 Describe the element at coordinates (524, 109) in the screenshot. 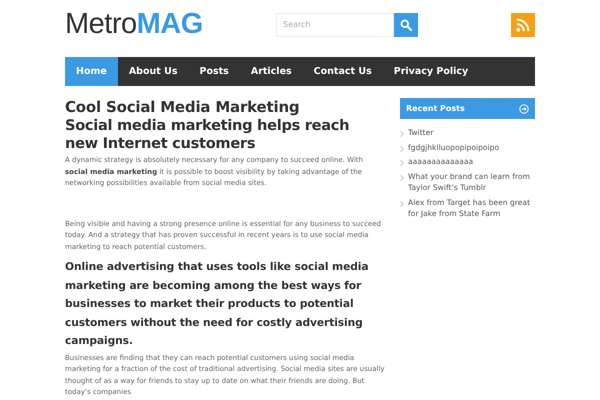

I see `arrow-circle-icon` at that location.